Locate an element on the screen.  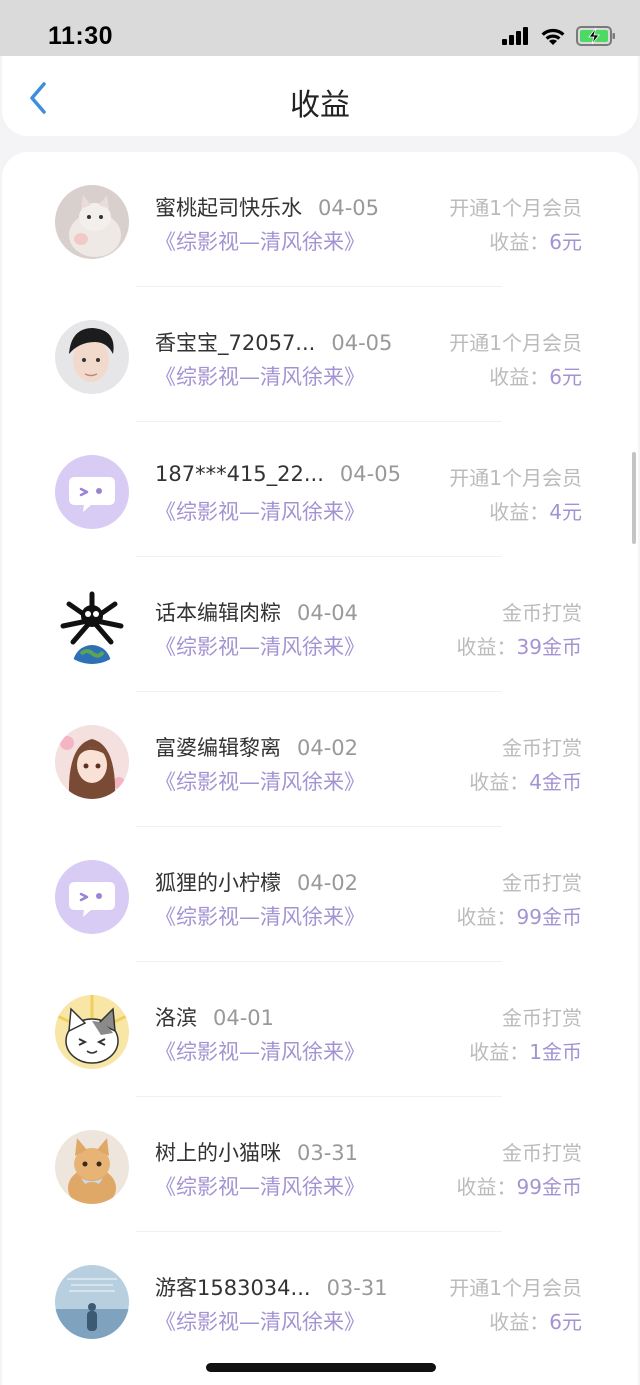
earning-date: 04-04 is located at coordinates (328, 613).